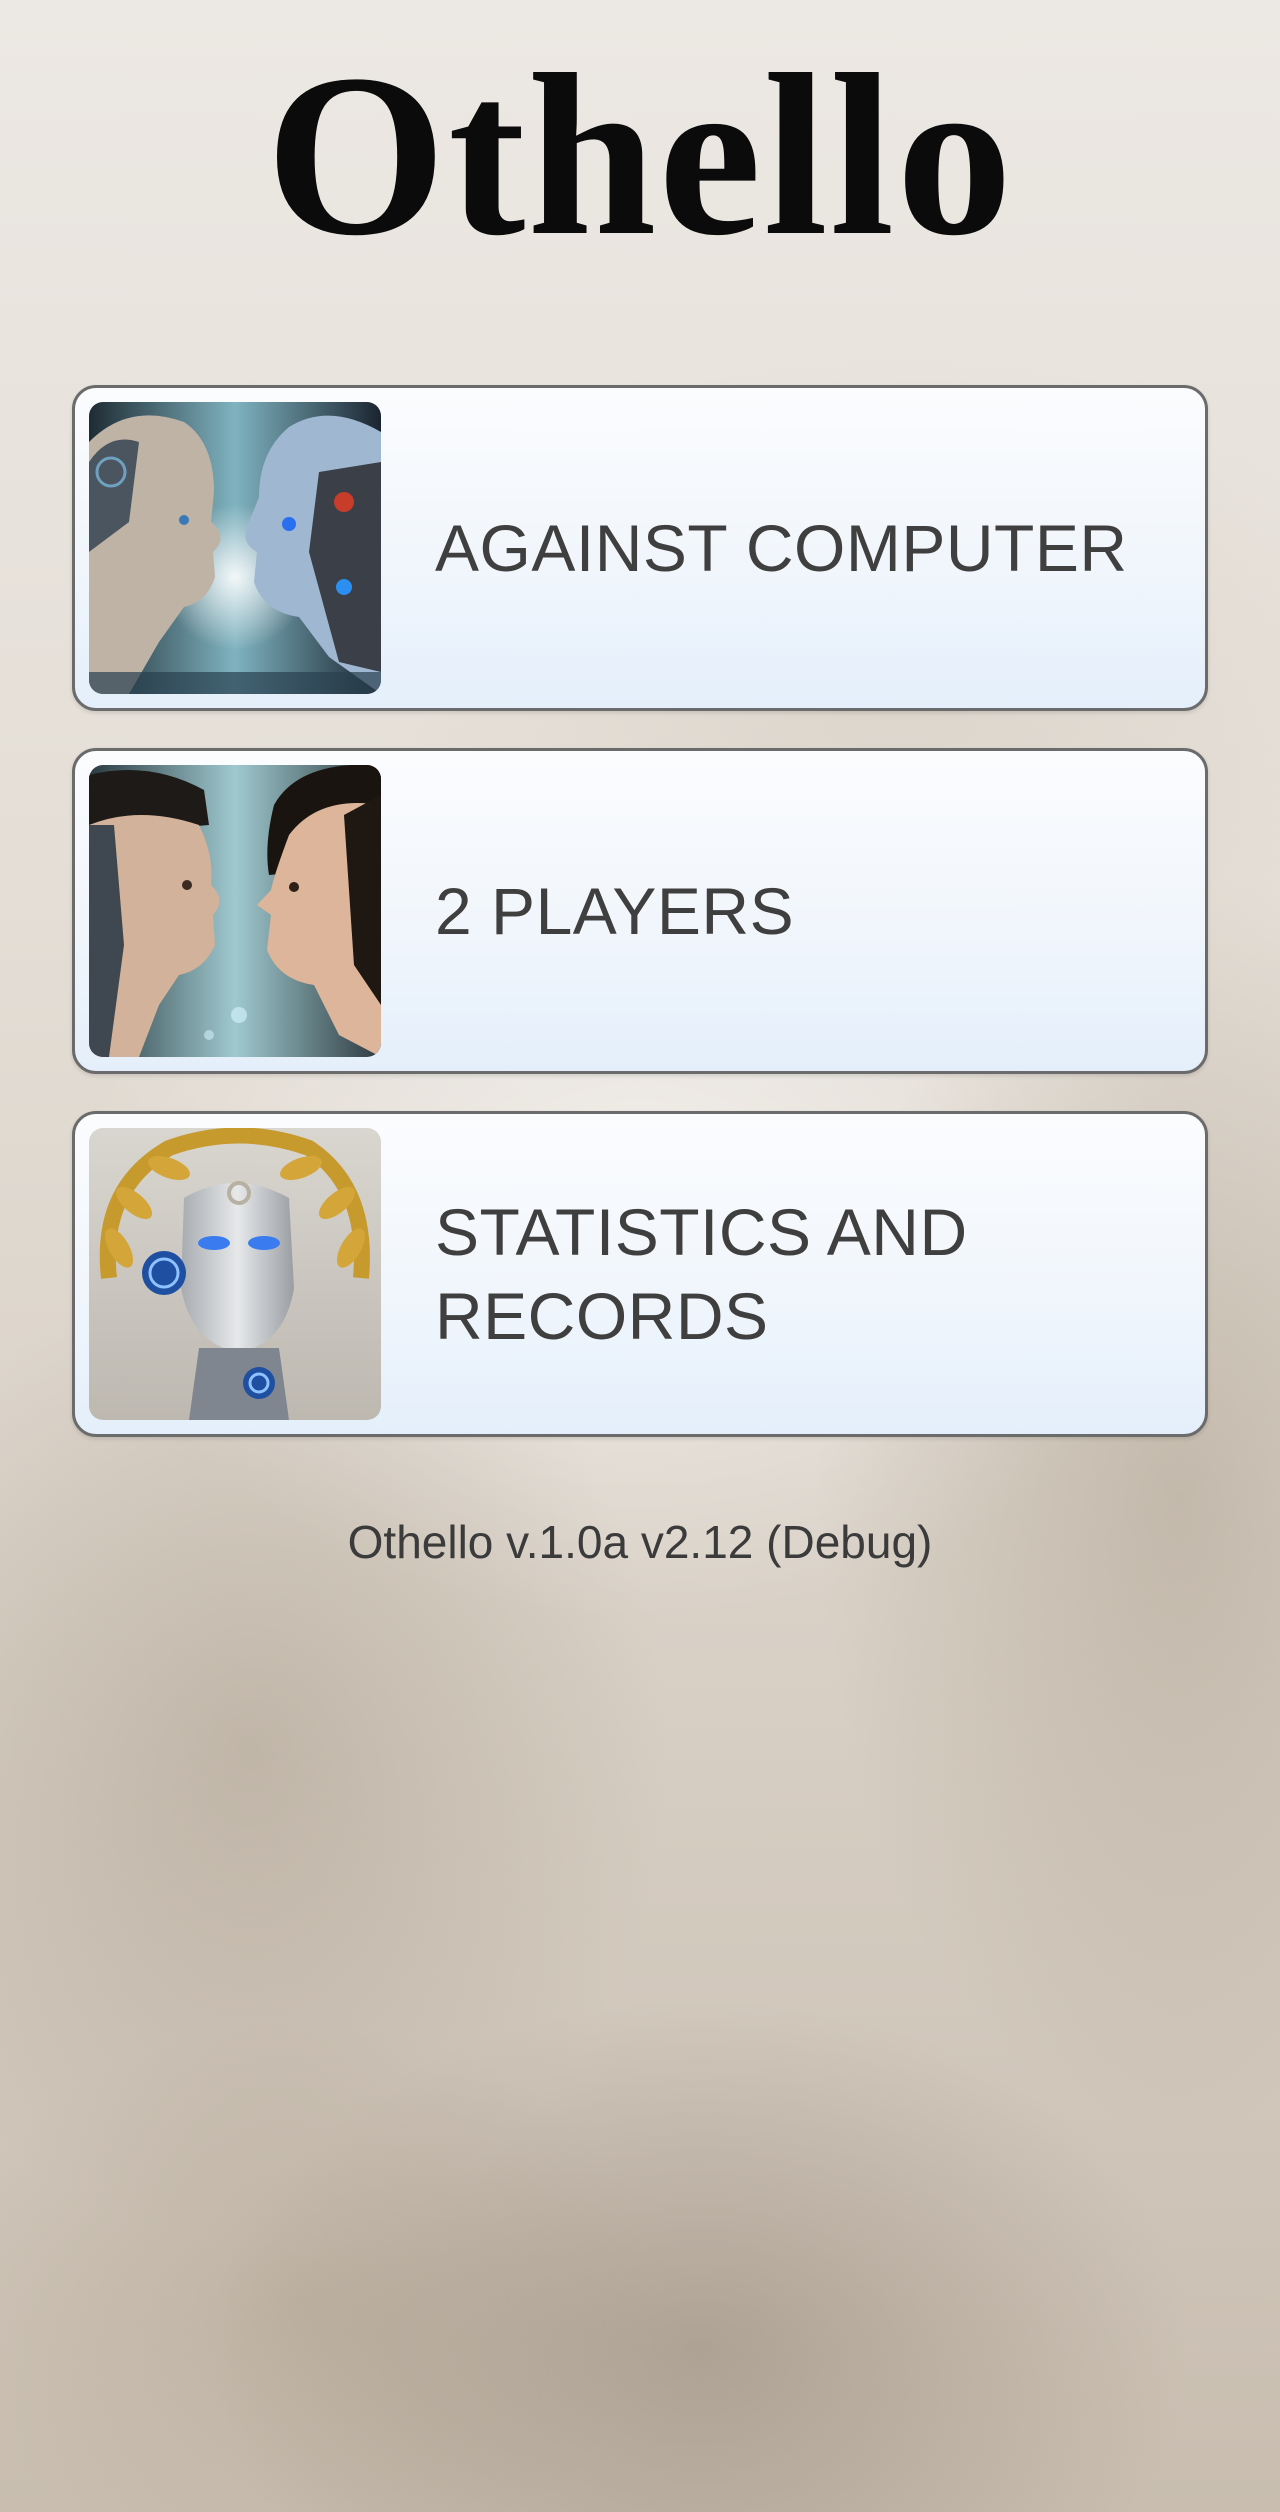 Image resolution: width=1280 pixels, height=2512 pixels. What do you see at coordinates (235, 548) in the screenshot?
I see `human-vs-robot-icon` at bounding box center [235, 548].